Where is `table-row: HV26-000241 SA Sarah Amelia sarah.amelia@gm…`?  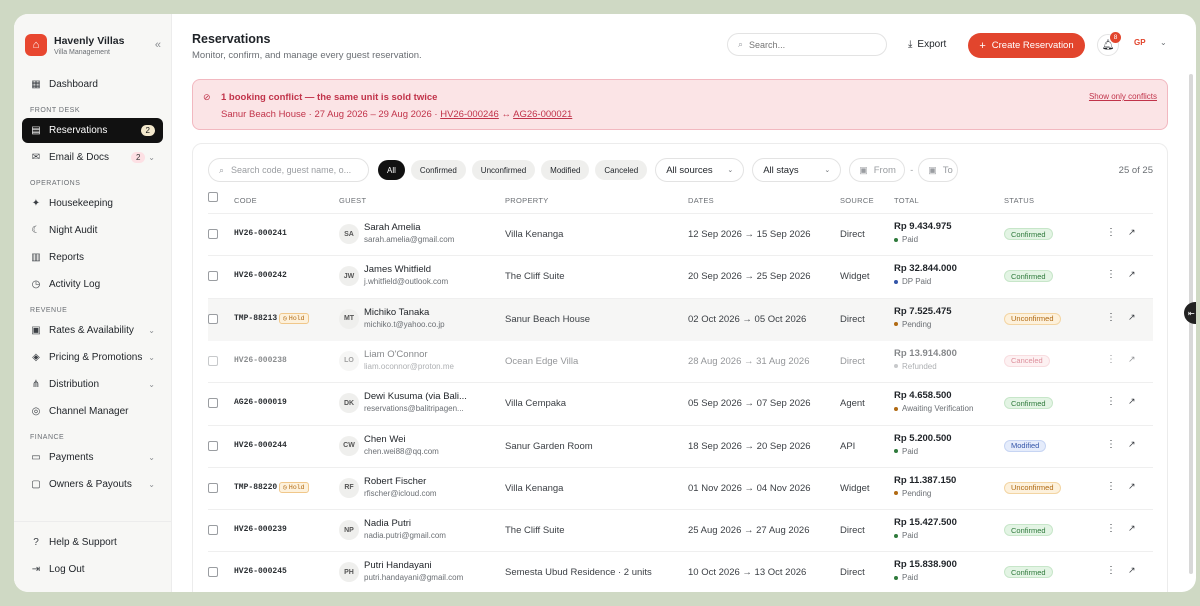 table-row: HV26-000241 SA Sarah Amelia sarah.amelia@gm… is located at coordinates (680, 234).